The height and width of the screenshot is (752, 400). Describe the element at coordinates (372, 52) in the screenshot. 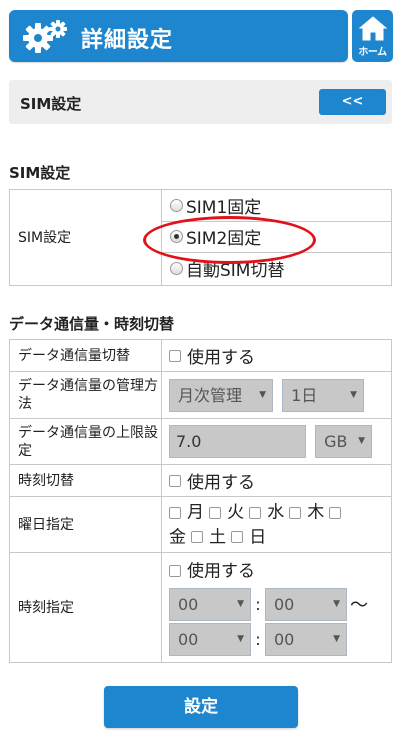

I see `home-label: ホーム` at that location.